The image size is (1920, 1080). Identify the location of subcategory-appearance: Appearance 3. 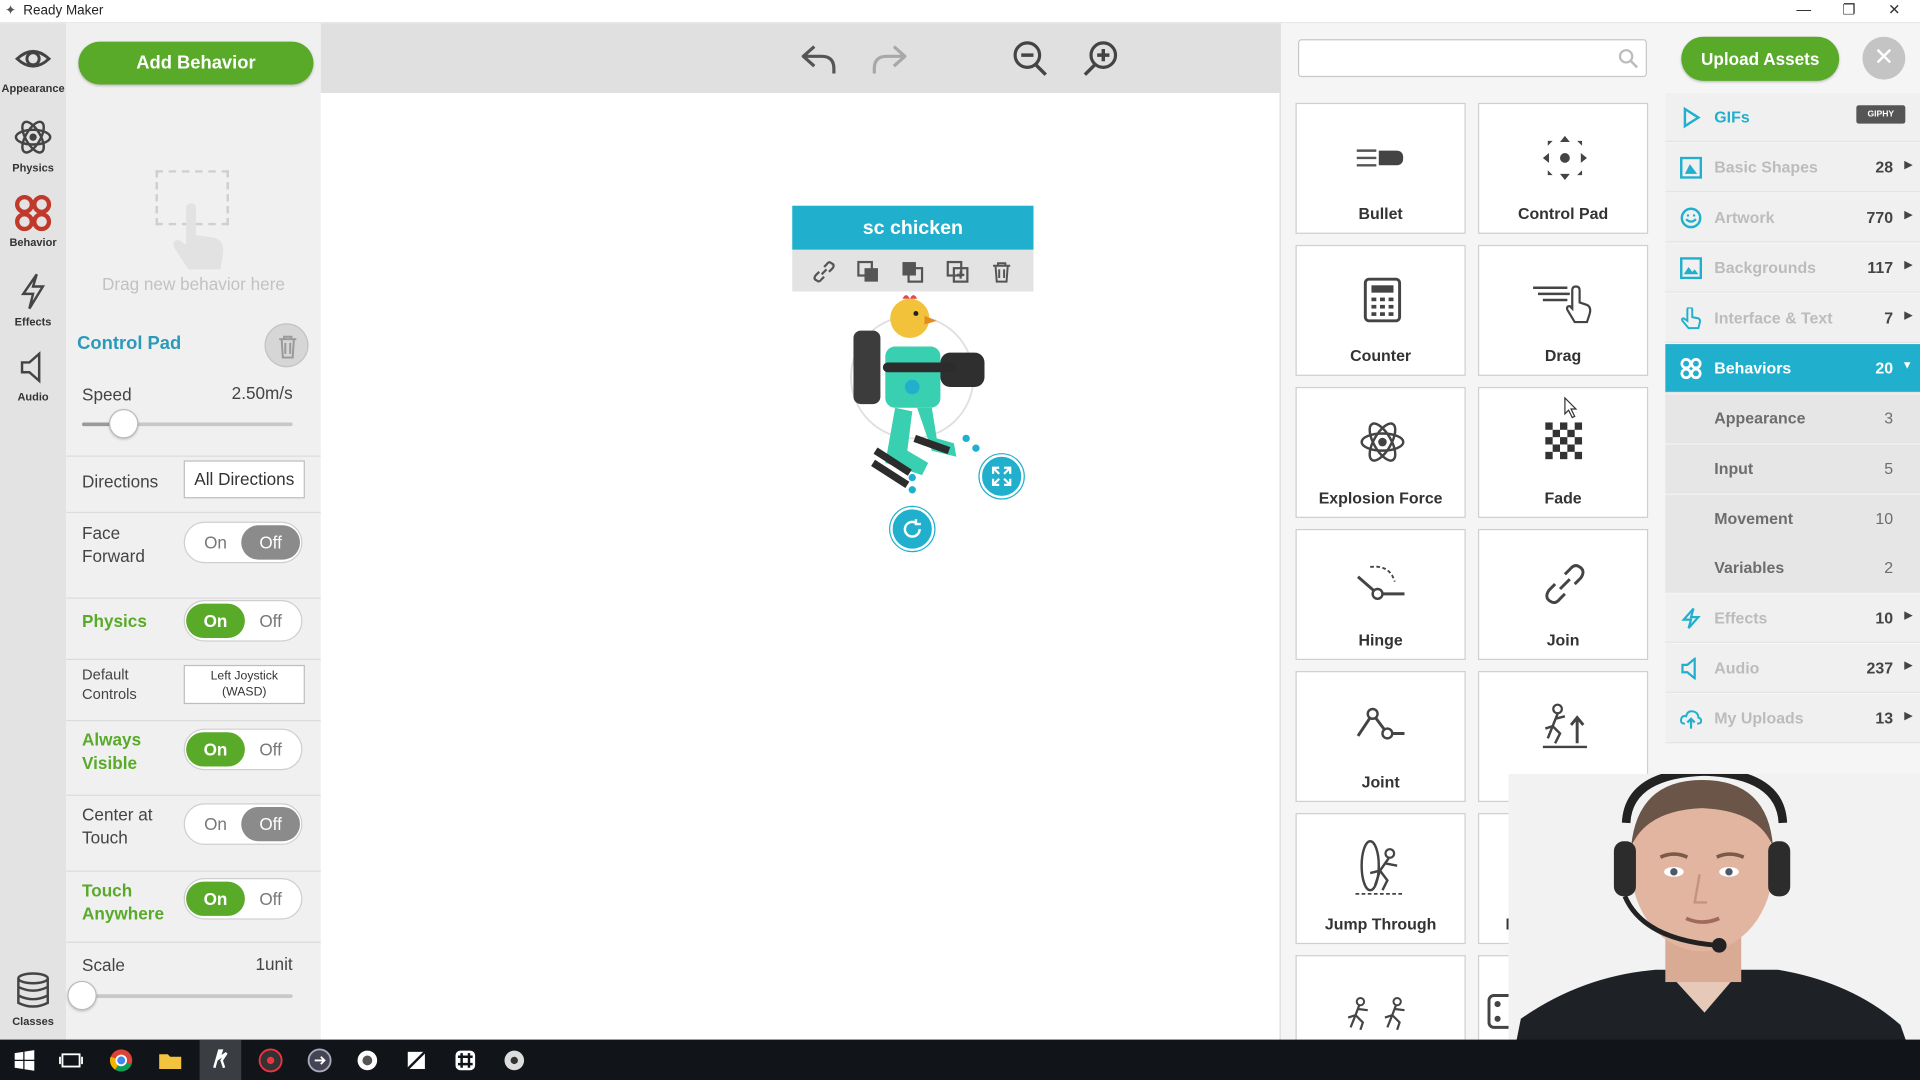
(1792, 419).